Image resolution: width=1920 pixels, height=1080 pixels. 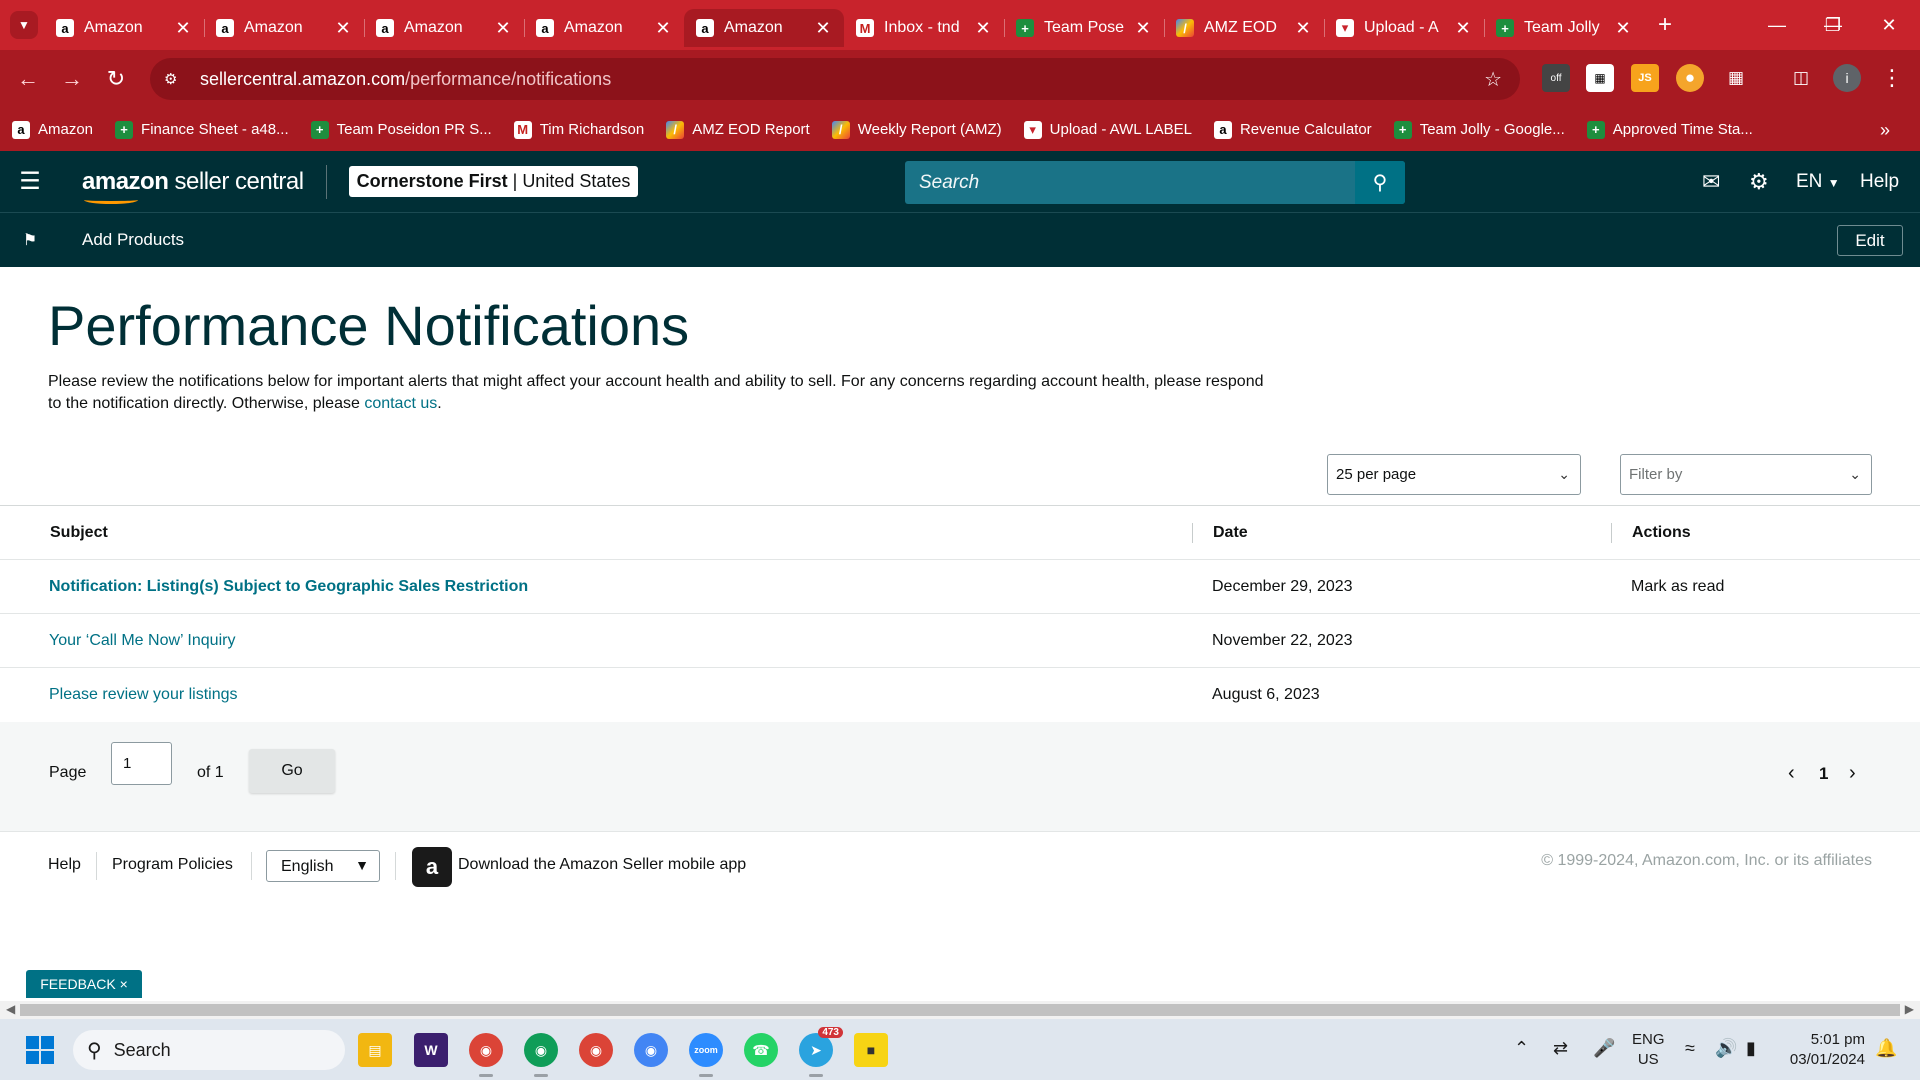 I want to click on bookmark-star-icon: ☆, so click(x=1493, y=79).